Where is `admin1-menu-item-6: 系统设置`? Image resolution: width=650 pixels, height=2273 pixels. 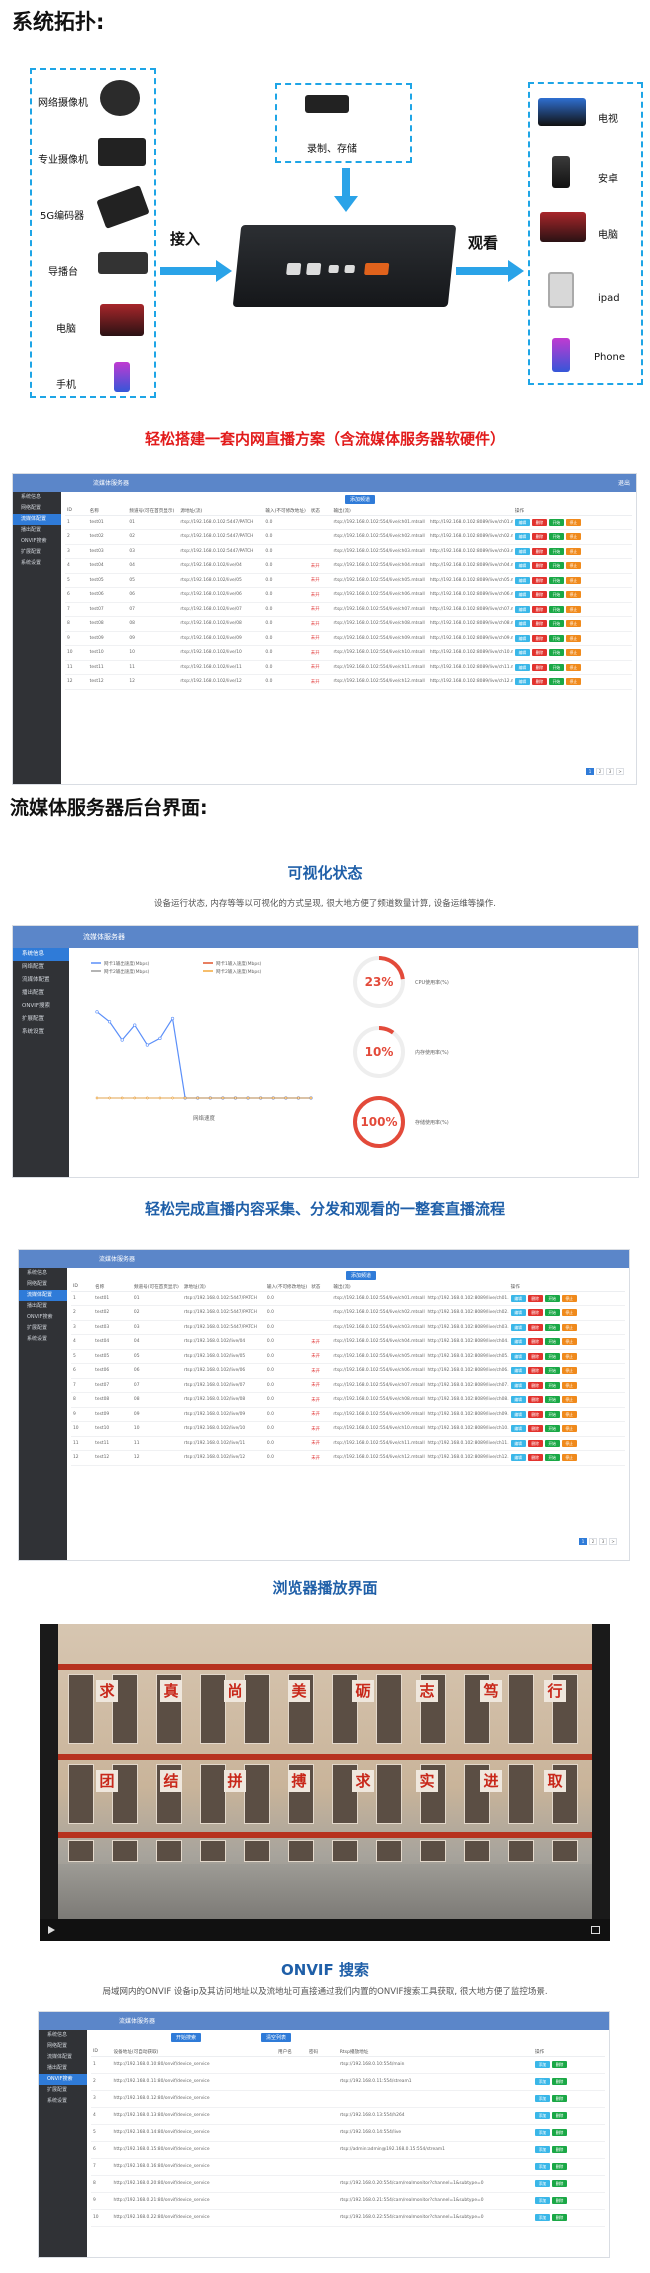
admin1-menu-item-6: 系统设置 is located at coordinates (37, 563).